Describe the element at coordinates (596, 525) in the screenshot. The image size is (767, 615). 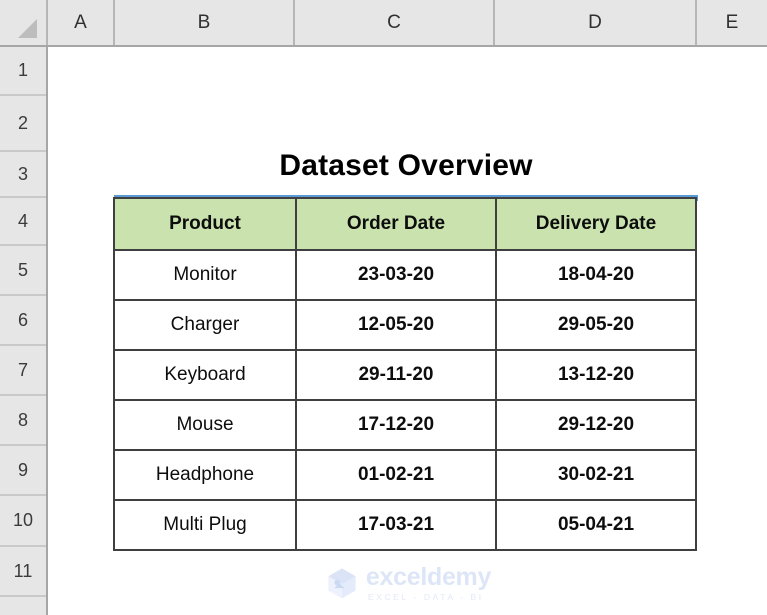
I see `cell-delivery-date: 05-04-21` at that location.